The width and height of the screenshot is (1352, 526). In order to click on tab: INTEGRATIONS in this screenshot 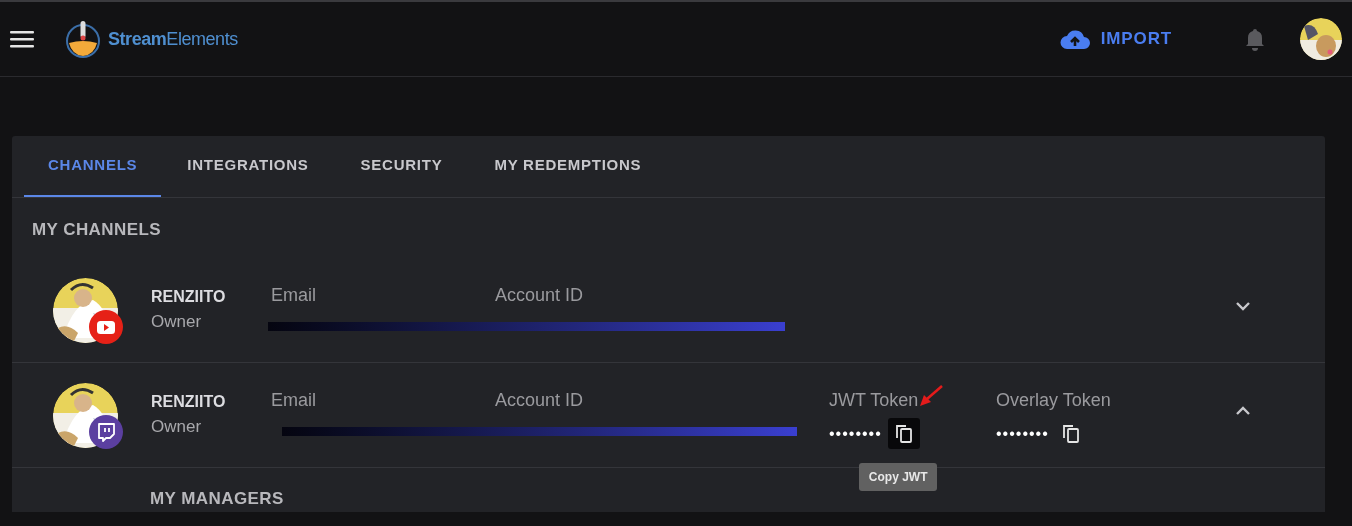, I will do `click(248, 166)`.